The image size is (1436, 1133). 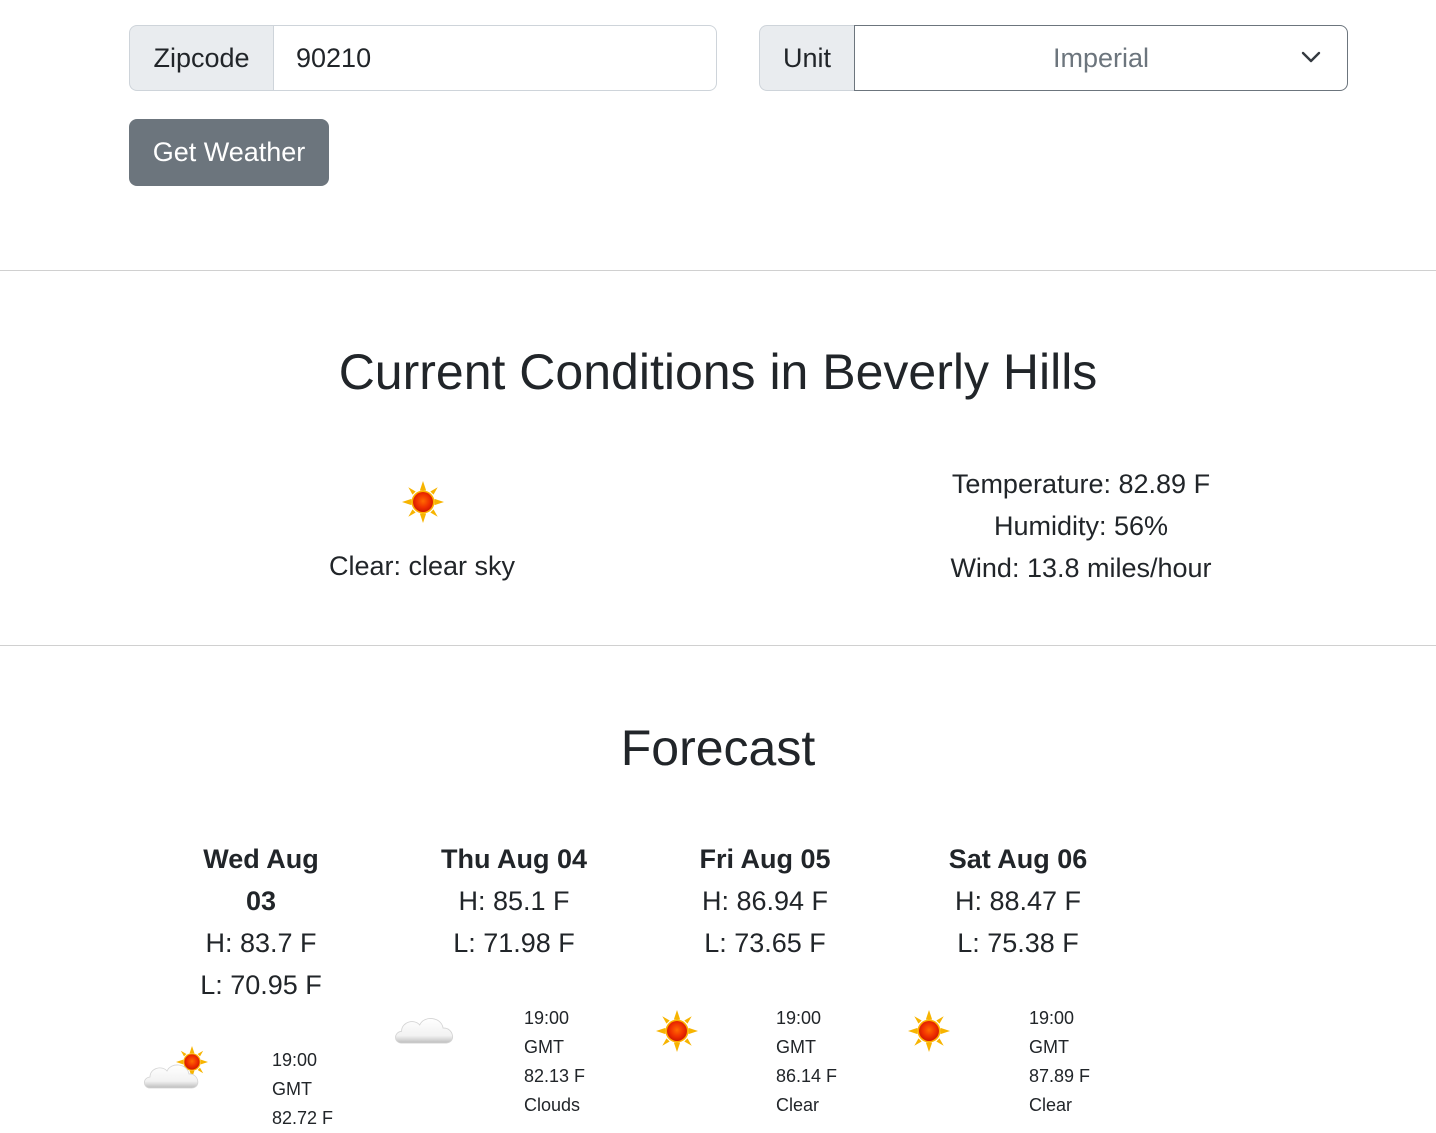 I want to click on forecast-low: L: 75.38 F, so click(x=1018, y=943).